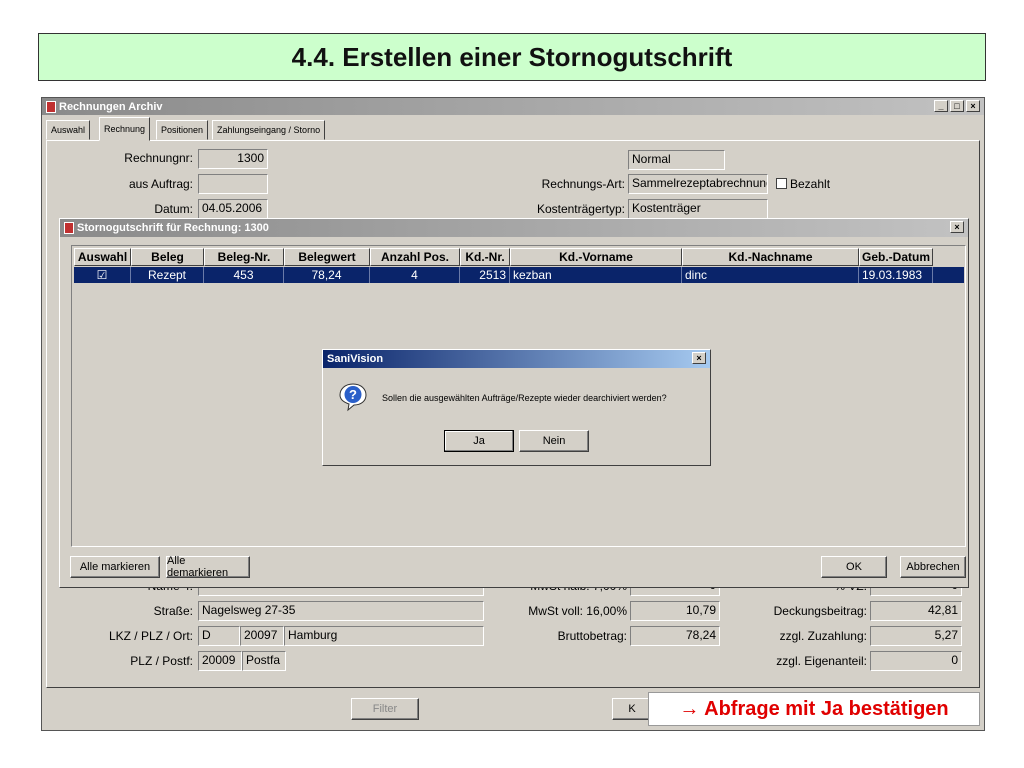  I want to click on main-window-title: Rechnungen Archiv, so click(111, 106).